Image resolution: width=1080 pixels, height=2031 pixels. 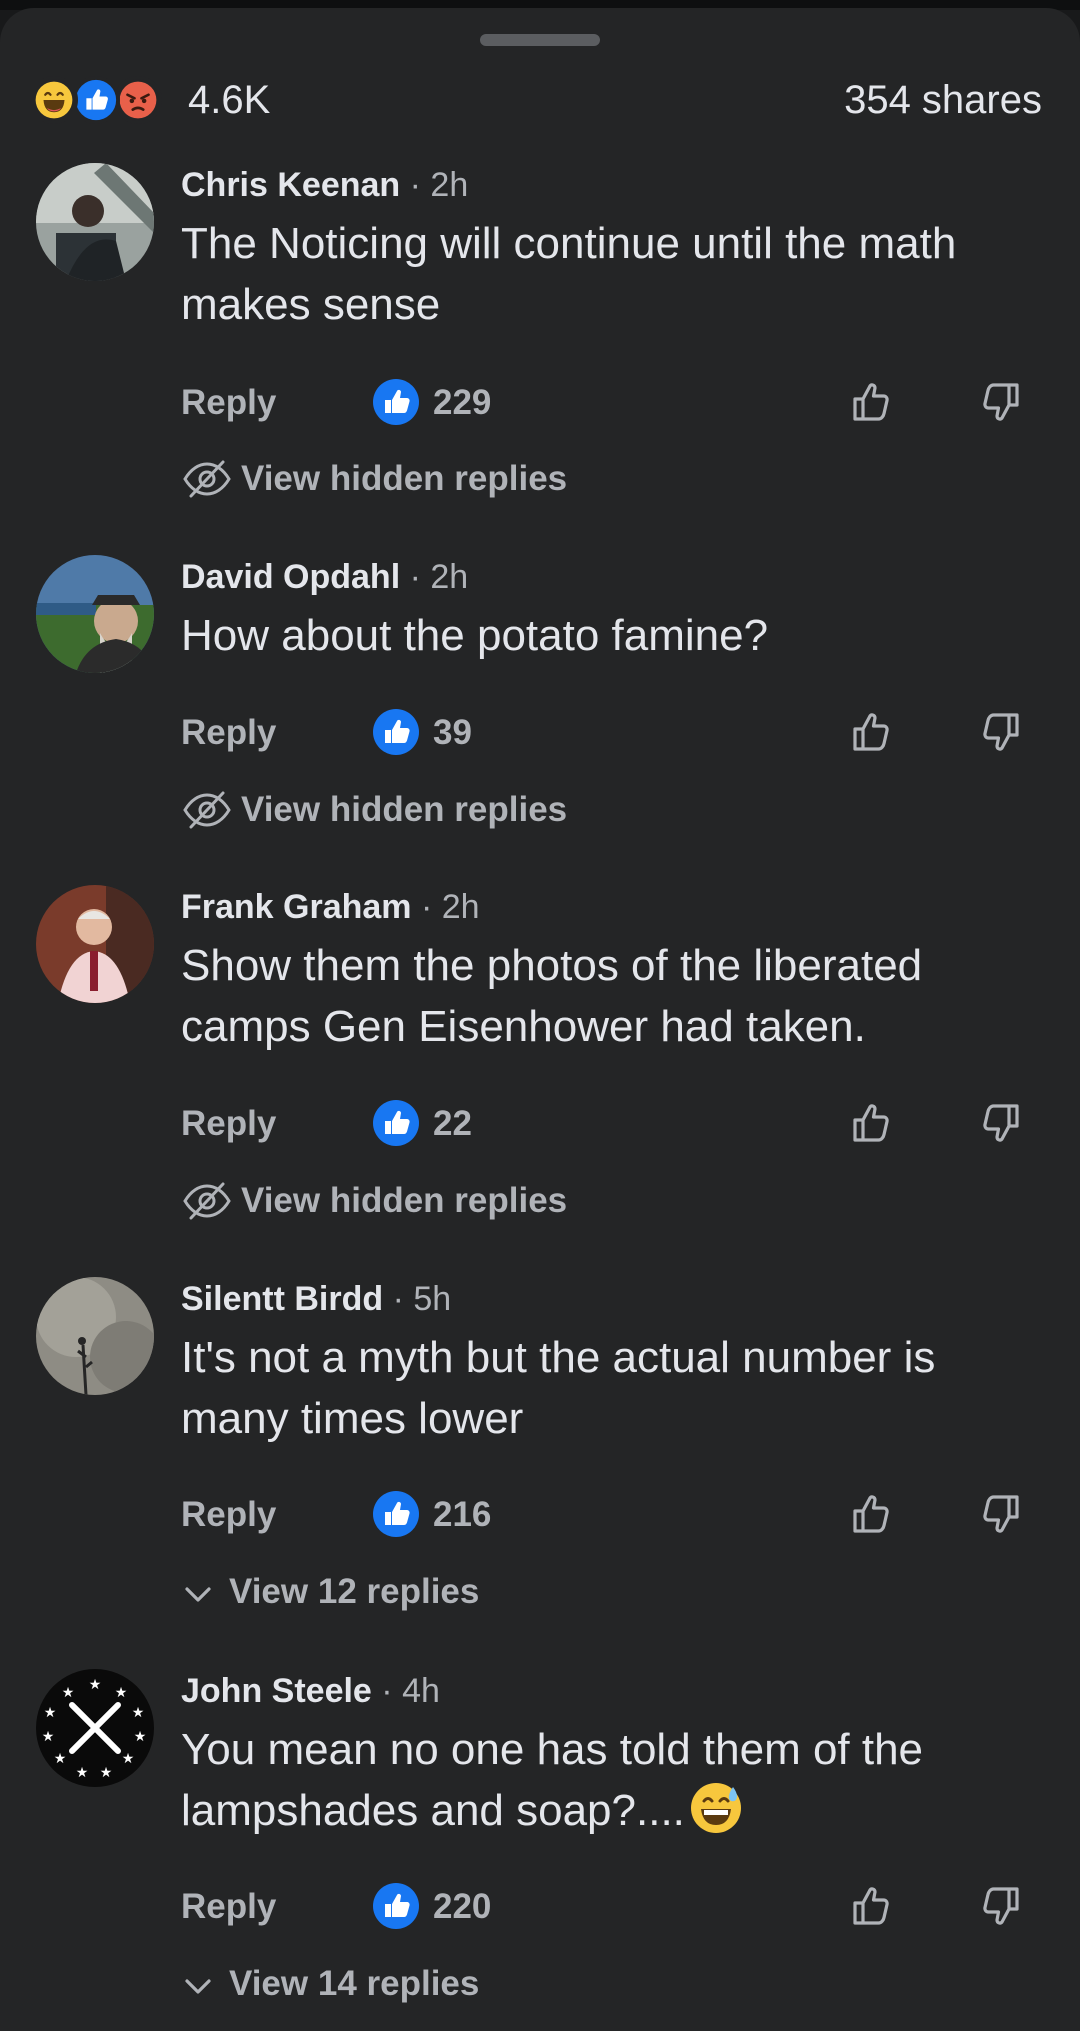 What do you see at coordinates (475, 635) in the screenshot?
I see `comment-text: How about the potato famine?` at bounding box center [475, 635].